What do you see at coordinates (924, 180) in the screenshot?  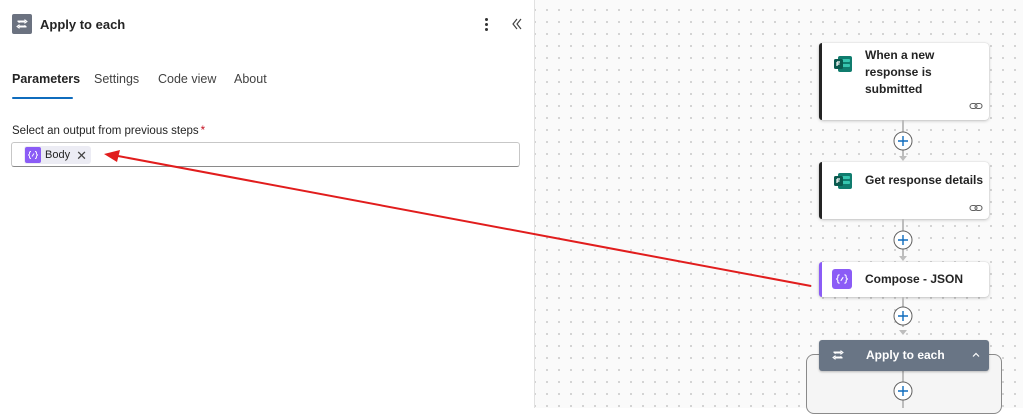 I see `card-title: Get response details` at bounding box center [924, 180].